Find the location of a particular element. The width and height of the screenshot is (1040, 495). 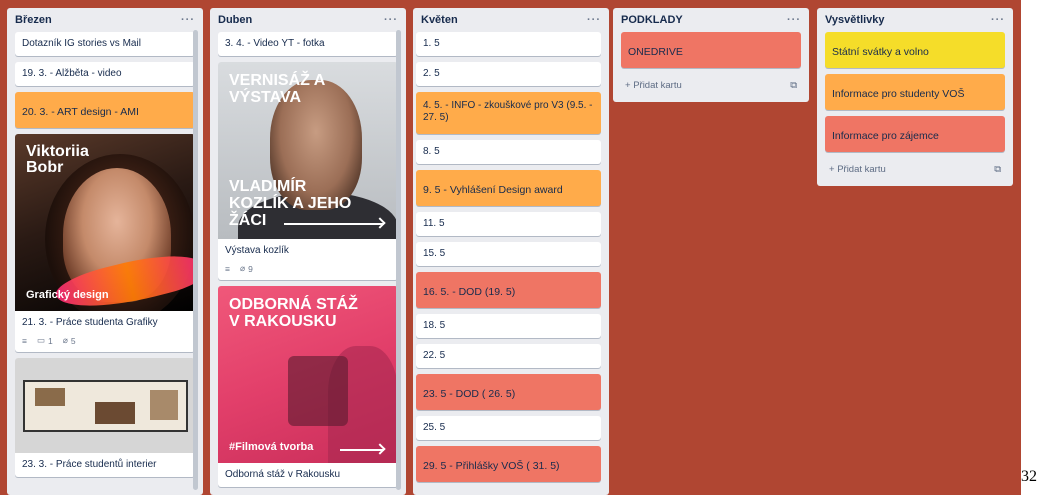

list-header: PODKLADY ··· is located at coordinates (711, 20).